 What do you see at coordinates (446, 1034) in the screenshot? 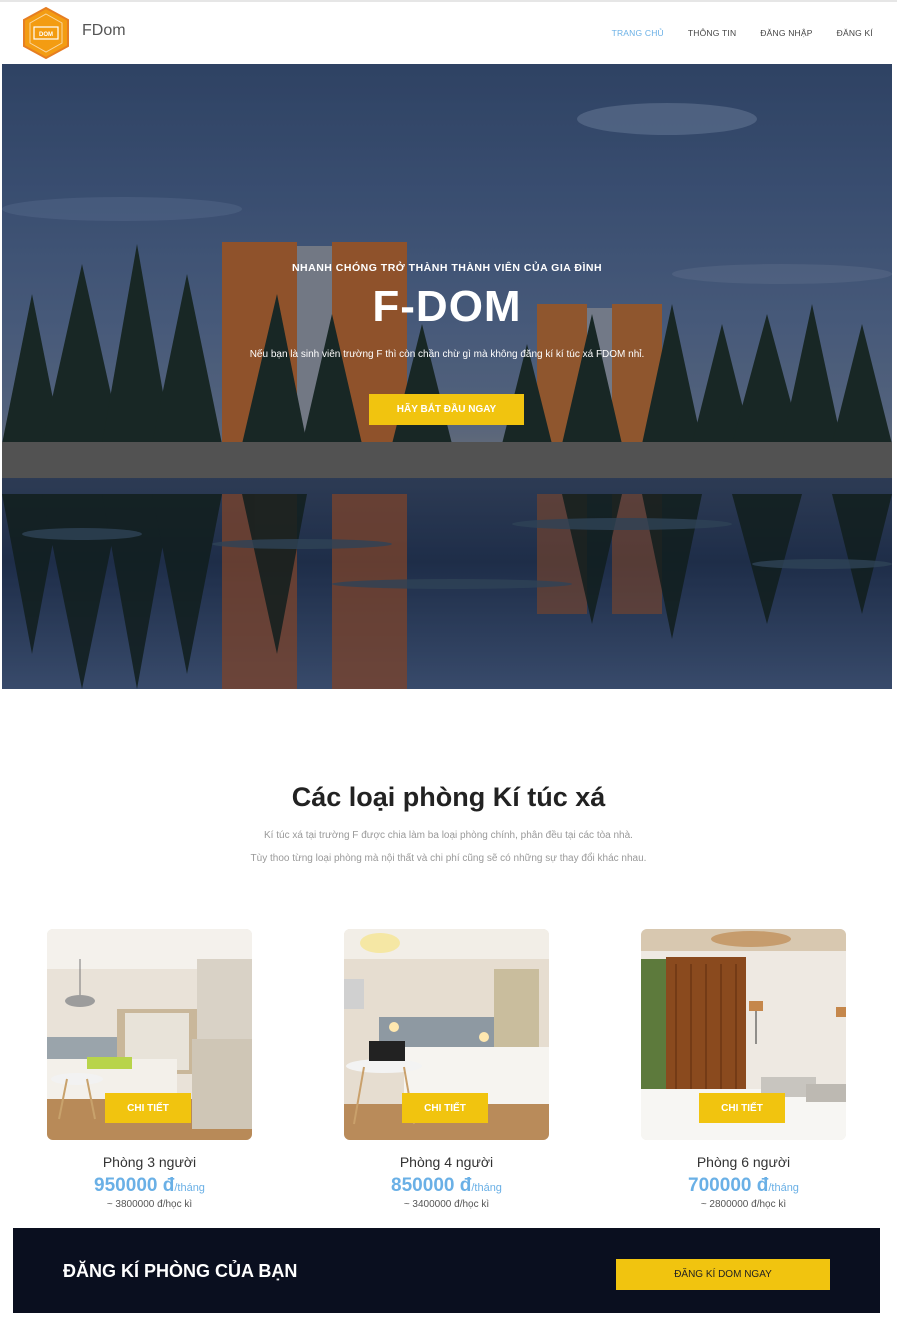
I see `room-image-4: CHI TIẾT` at bounding box center [446, 1034].